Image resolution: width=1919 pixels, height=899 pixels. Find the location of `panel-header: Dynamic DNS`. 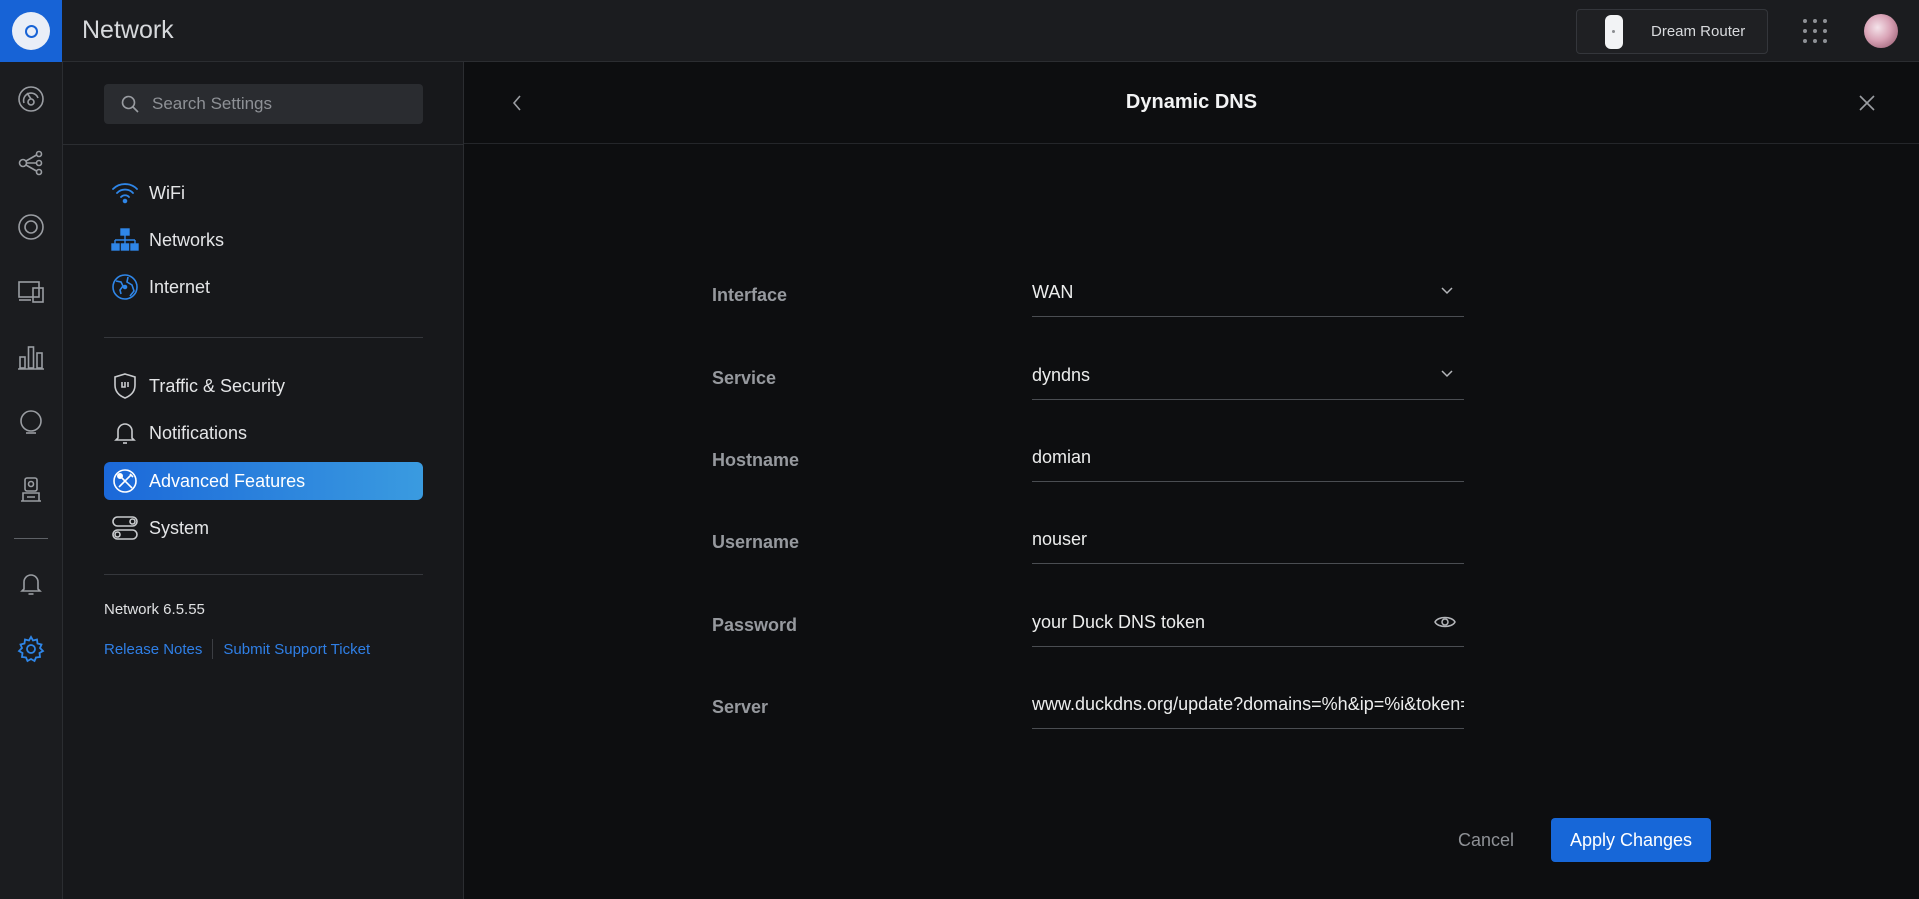

panel-header: Dynamic DNS is located at coordinates (1191, 103).